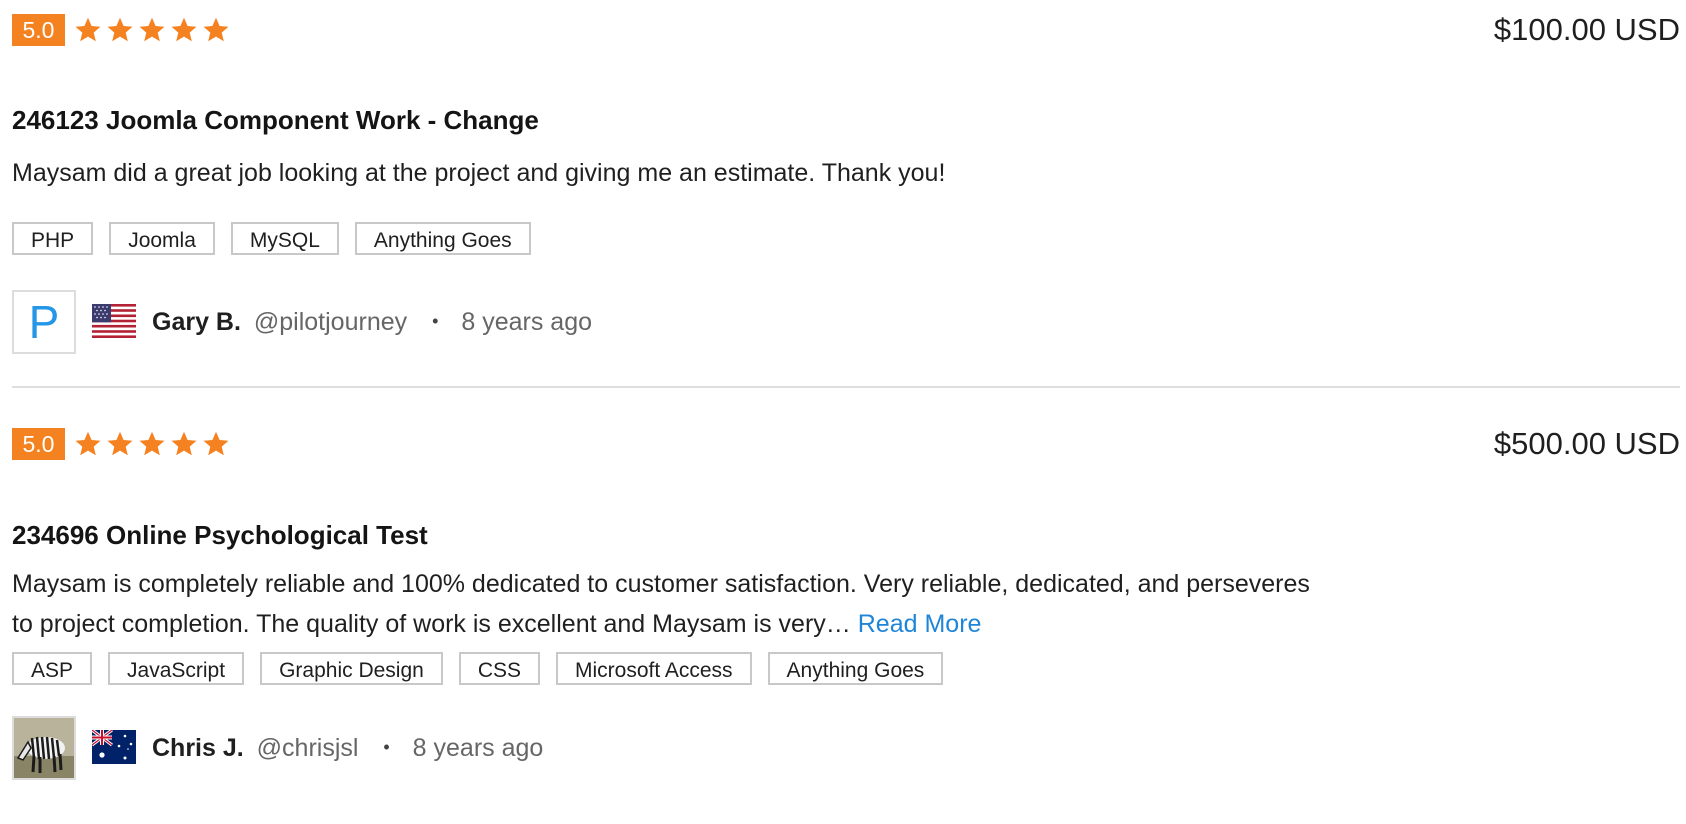 The height and width of the screenshot is (824, 1686). I want to click on zebra-photo-icon, so click(44, 748).